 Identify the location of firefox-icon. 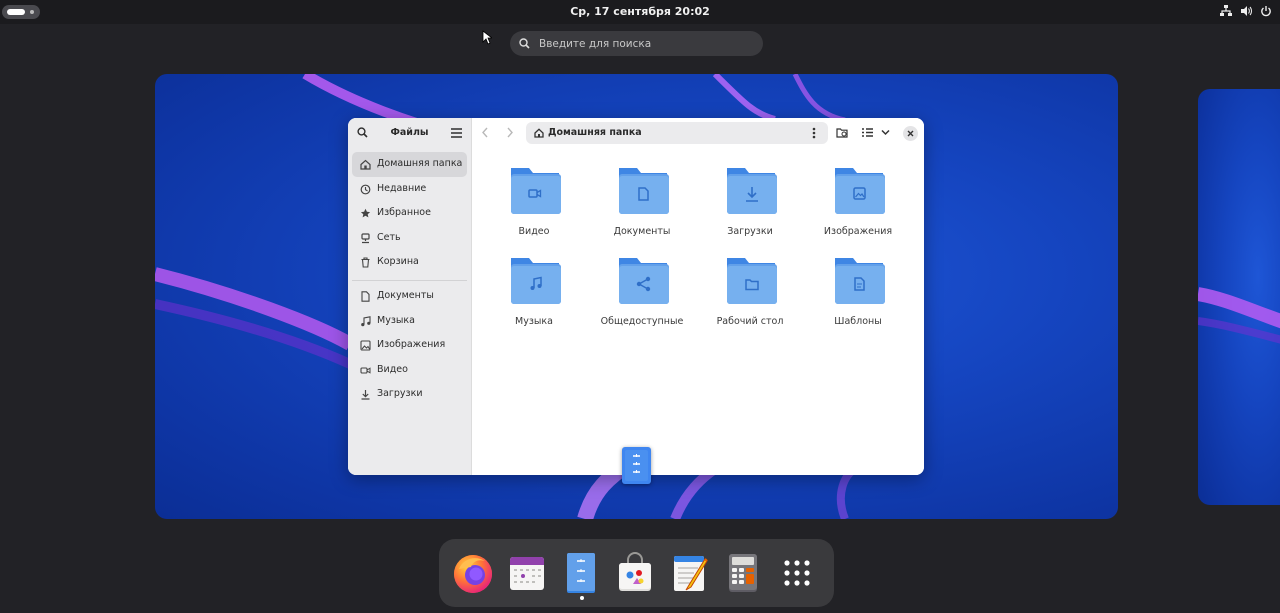
(473, 574).